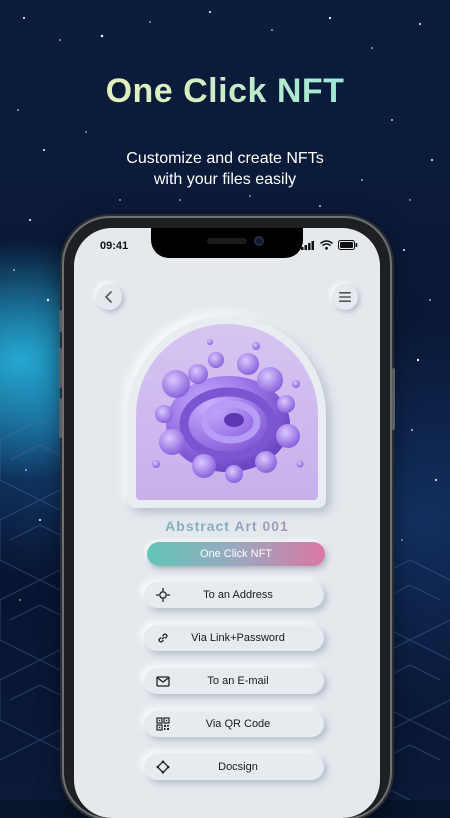  What do you see at coordinates (163, 767) in the screenshot?
I see `docsign-icon` at bounding box center [163, 767].